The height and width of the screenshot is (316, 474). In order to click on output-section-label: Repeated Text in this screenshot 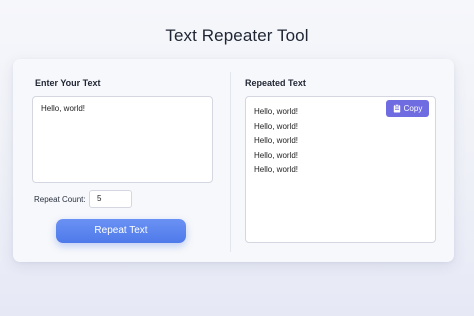, I will do `click(275, 83)`.